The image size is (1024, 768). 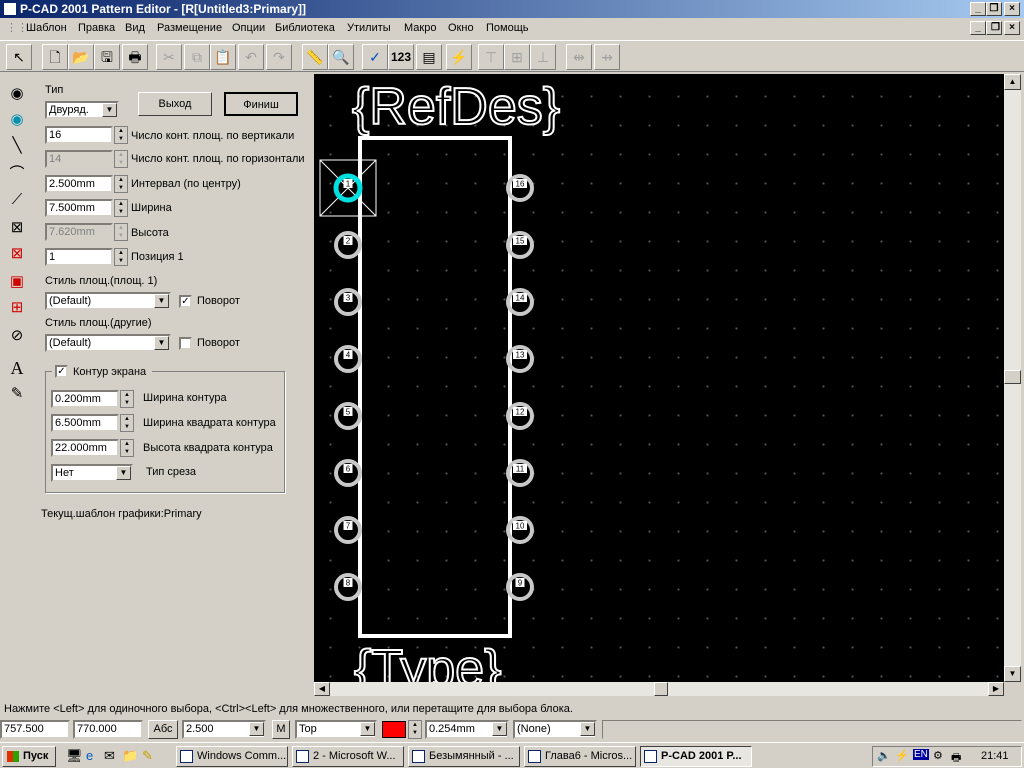 What do you see at coordinates (121, 135) in the screenshot?
I see `pads-vertical-spinner: ▲ ▼` at bounding box center [121, 135].